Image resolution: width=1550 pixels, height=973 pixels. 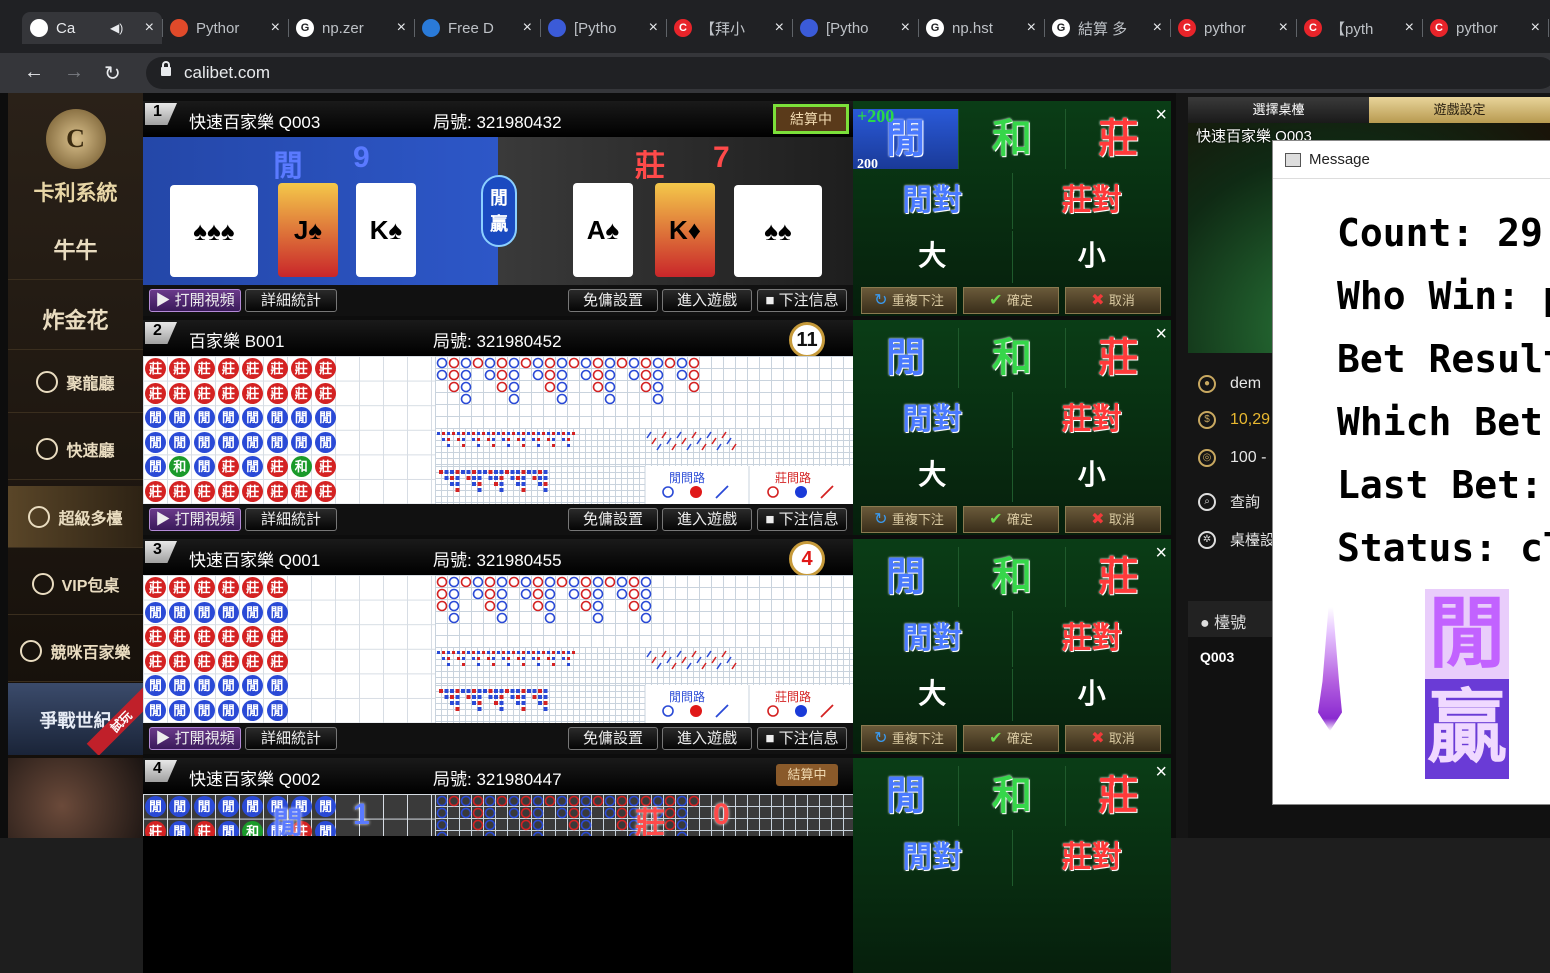 What do you see at coordinates (981, 28) in the screenshot?
I see `browser-tab: Gnp.hst ×` at bounding box center [981, 28].